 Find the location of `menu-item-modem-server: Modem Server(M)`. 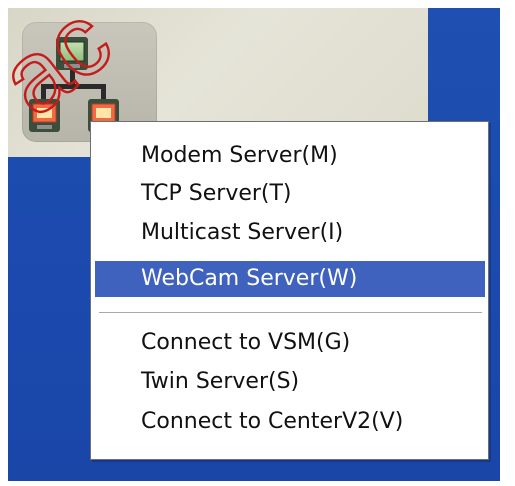

menu-item-modem-server: Modem Server(M) is located at coordinates (290, 156).